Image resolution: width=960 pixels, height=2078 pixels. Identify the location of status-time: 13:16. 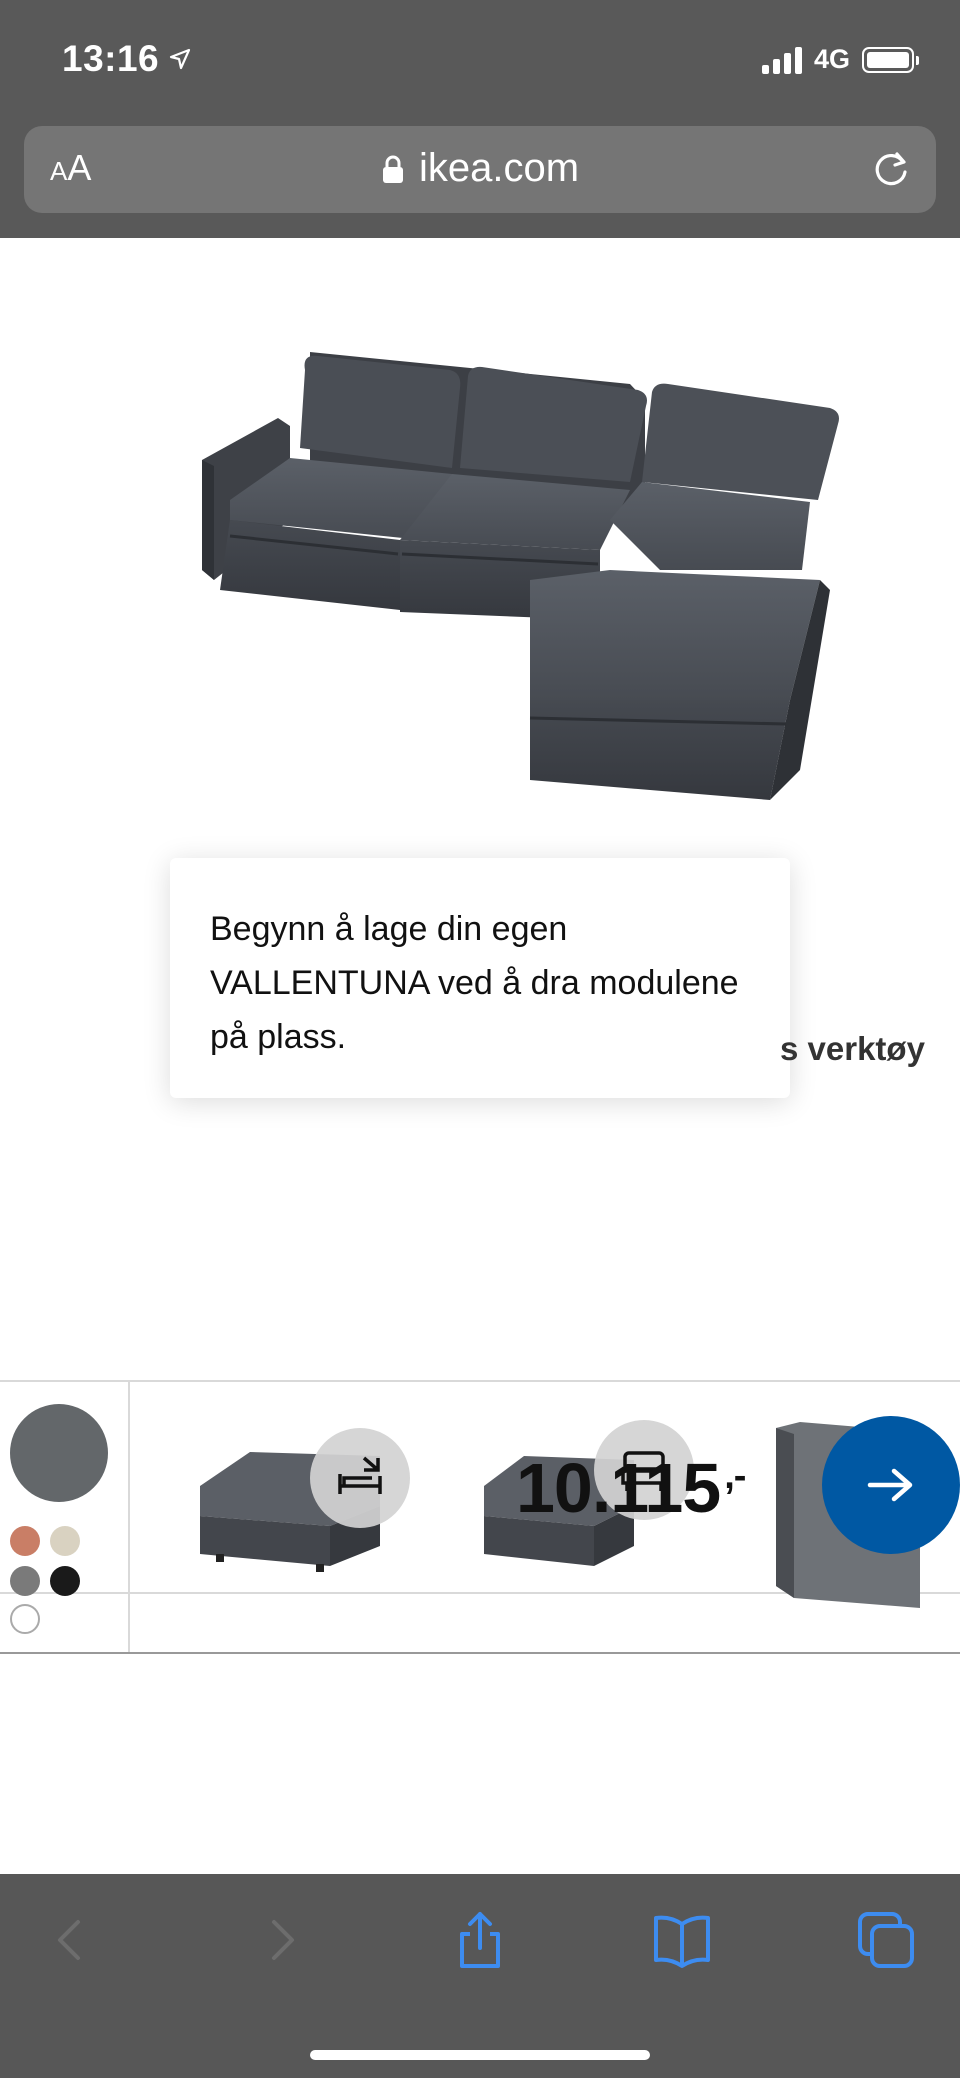
(126, 59).